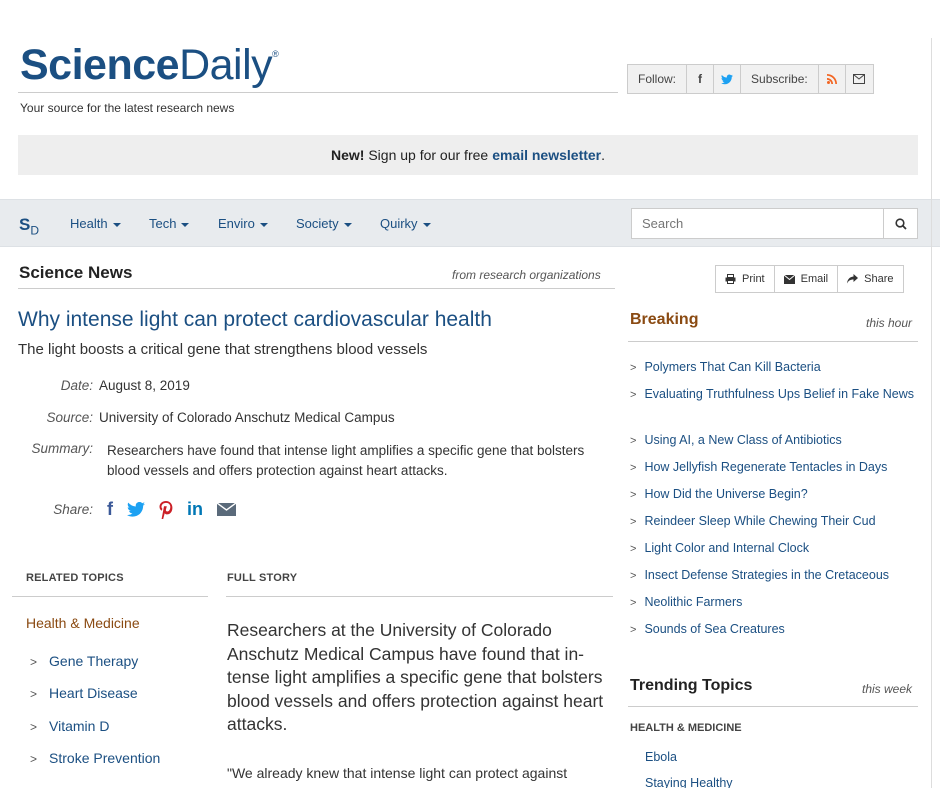 The image size is (940, 788). What do you see at coordinates (29, 226) in the screenshot?
I see `sd-home-icon: SD` at bounding box center [29, 226].